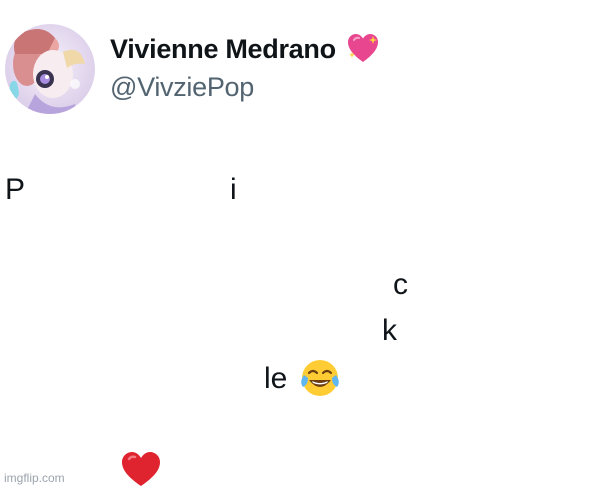 The image size is (616, 492). I want to click on avatar-illustration, so click(50, 69).